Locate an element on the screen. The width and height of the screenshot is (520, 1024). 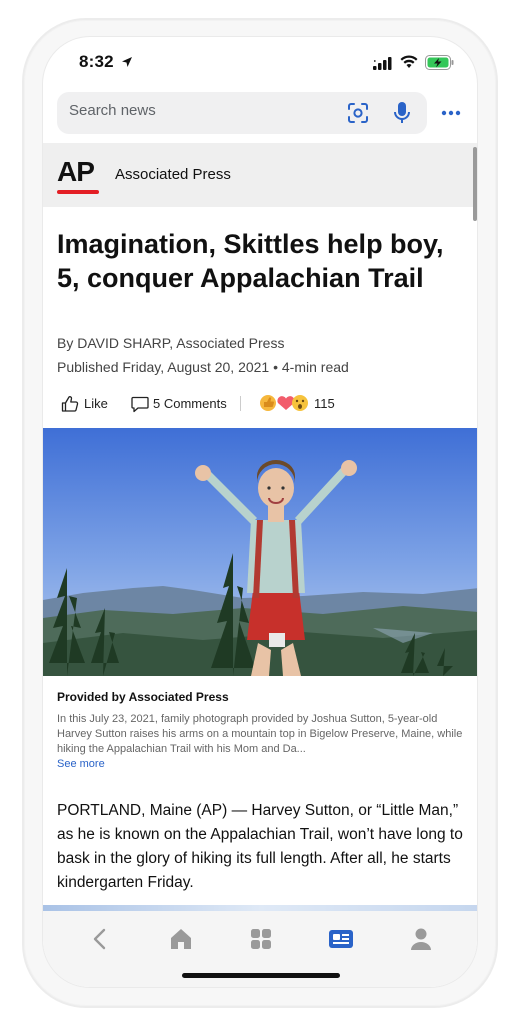
cellular-signal-icon is located at coordinates (382, 63).